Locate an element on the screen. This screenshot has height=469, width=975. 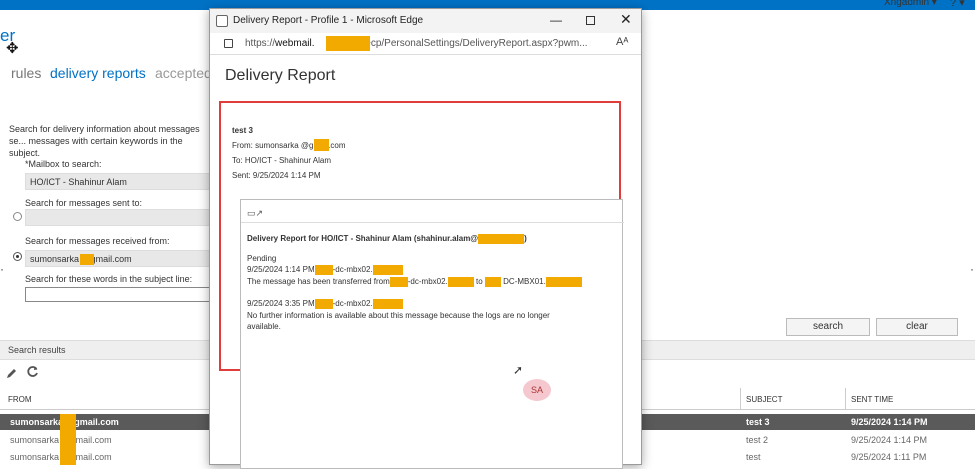
message-subject: test 3 is located at coordinates (242, 130).